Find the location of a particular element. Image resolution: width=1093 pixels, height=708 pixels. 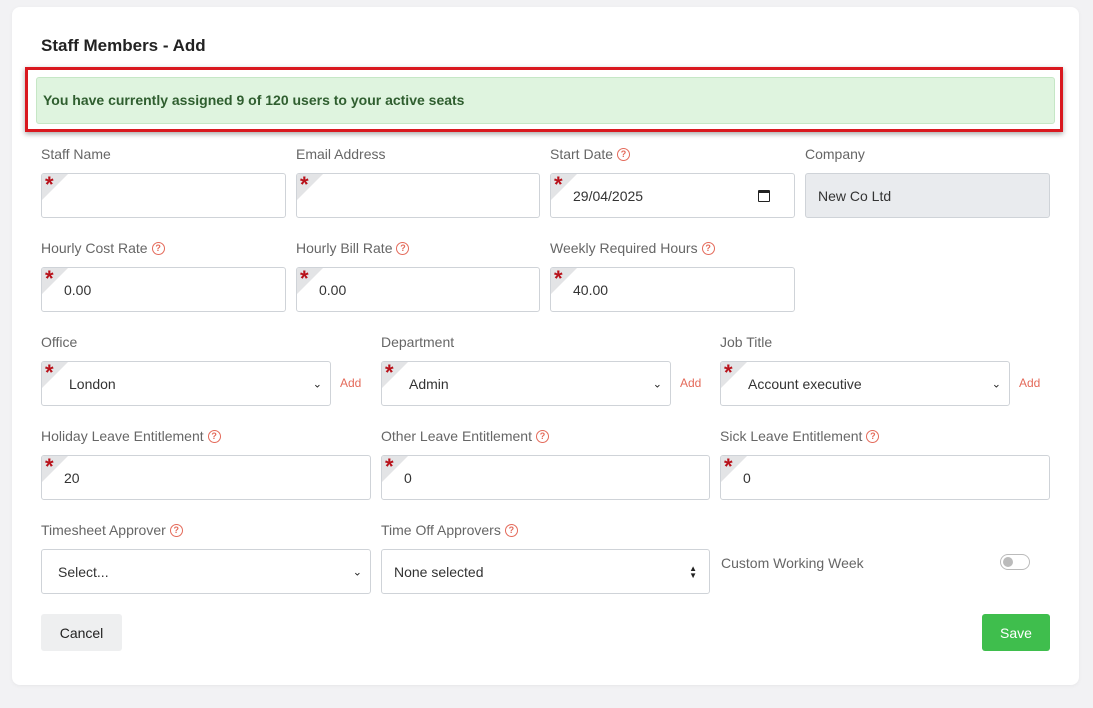

add-department-link: Add is located at coordinates (690, 383).